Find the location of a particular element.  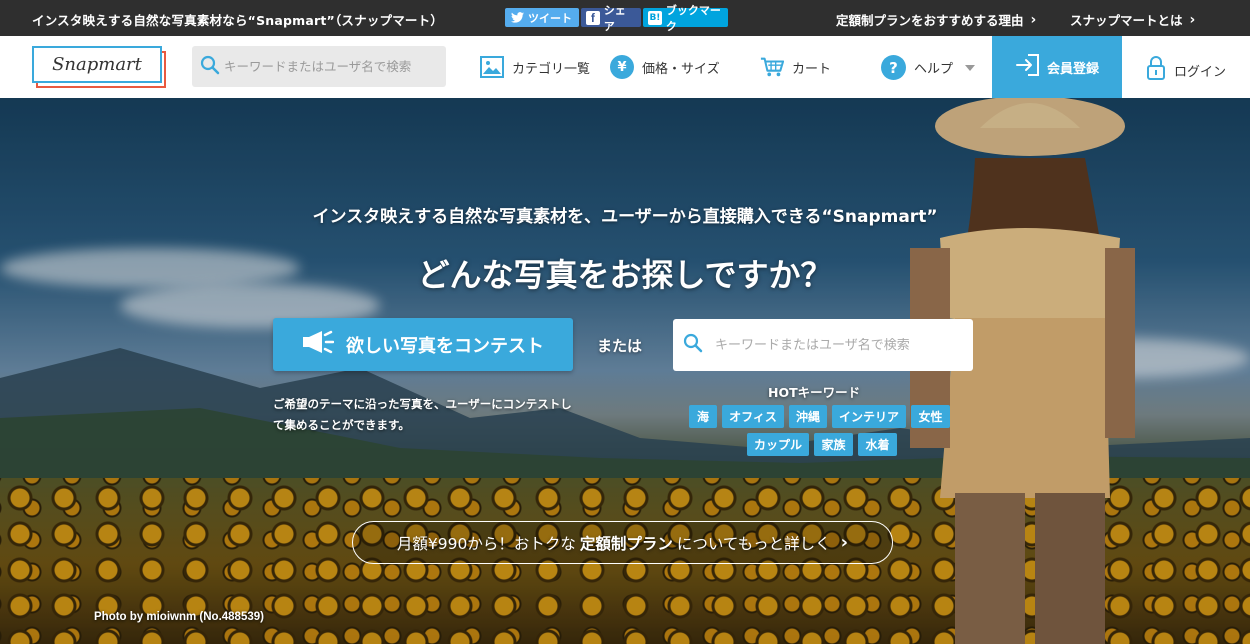

logo-text: Snapmart is located at coordinates (97, 64).